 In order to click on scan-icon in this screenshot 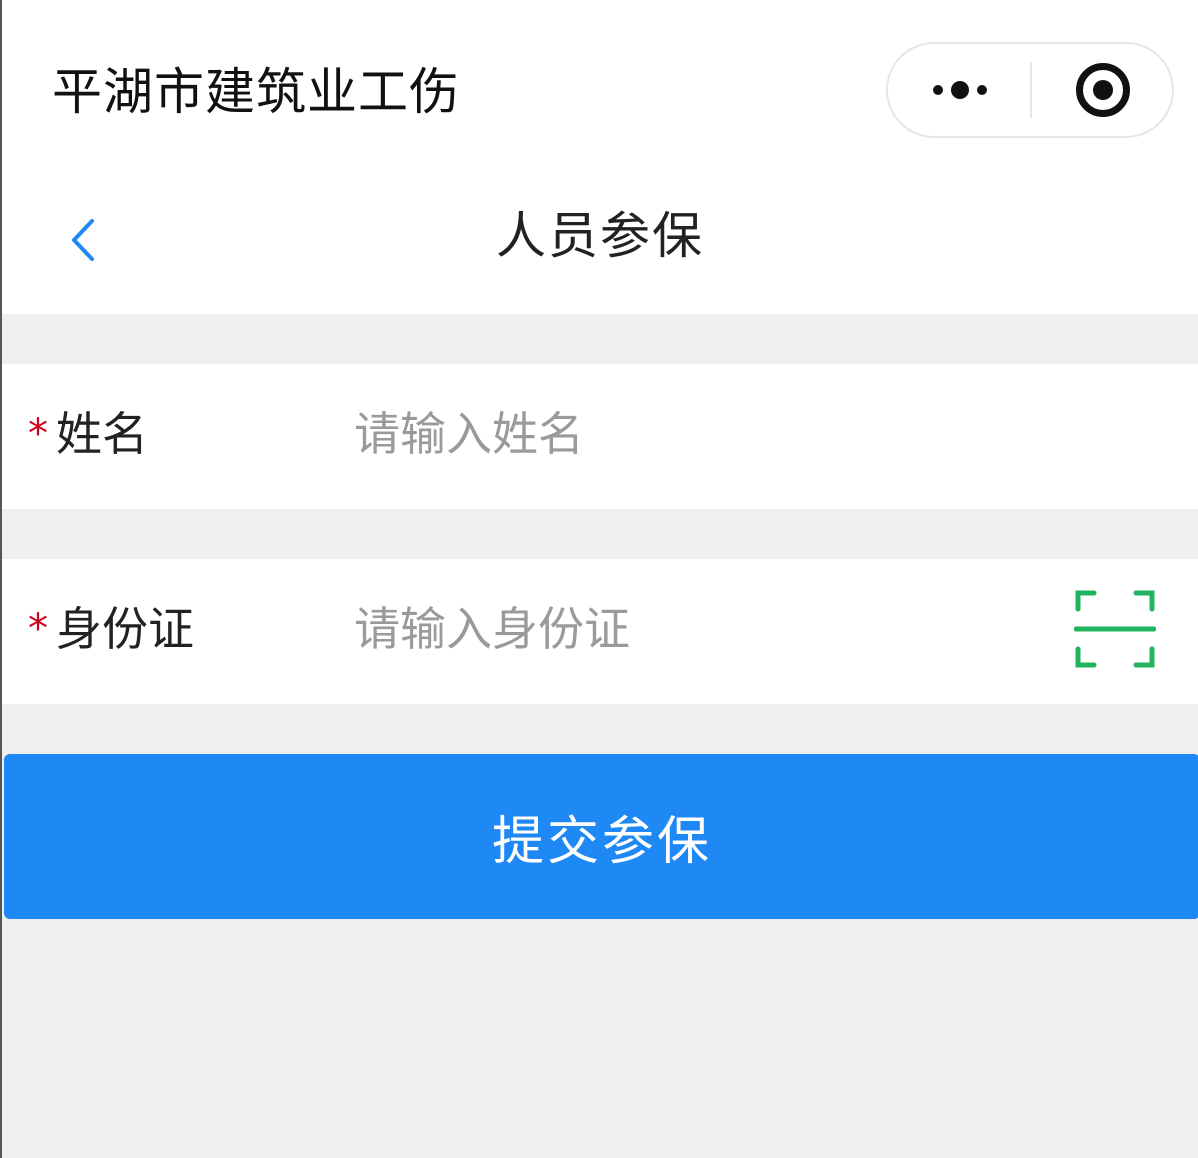, I will do `click(1115, 629)`.